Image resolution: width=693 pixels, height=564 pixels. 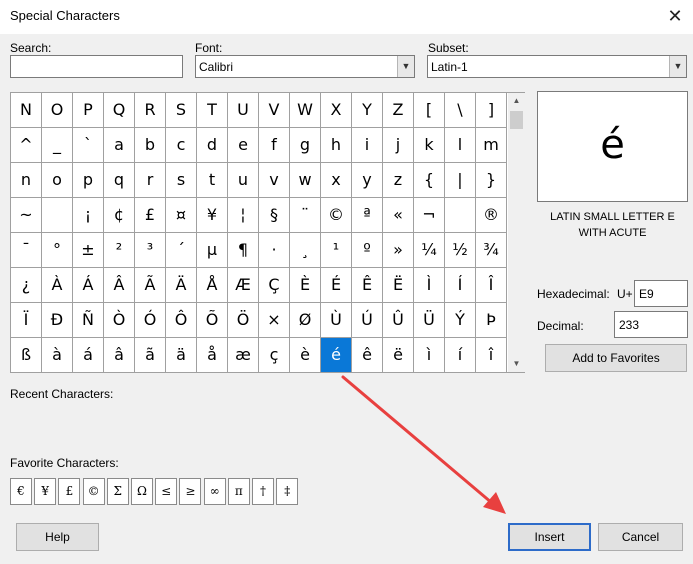 I want to click on character-cell: Â, so click(x=119, y=285).